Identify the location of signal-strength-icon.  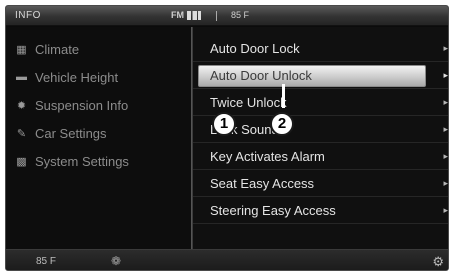
(194, 15).